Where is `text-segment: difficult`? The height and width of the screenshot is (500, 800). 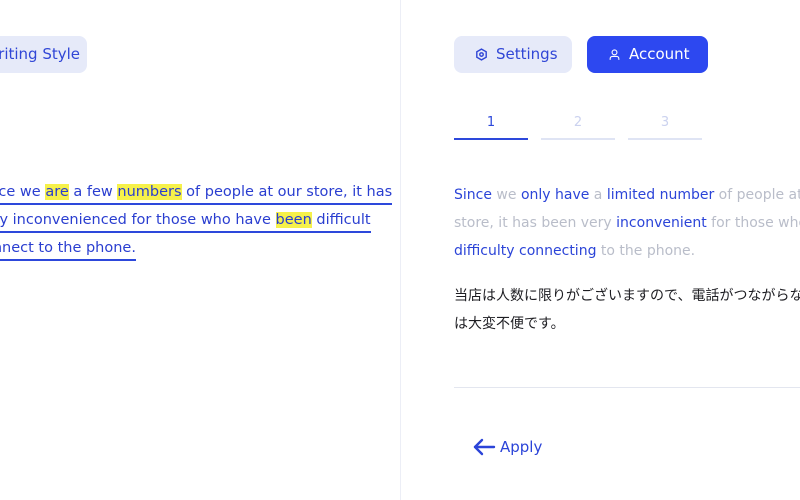
text-segment: difficult is located at coordinates (341, 220).